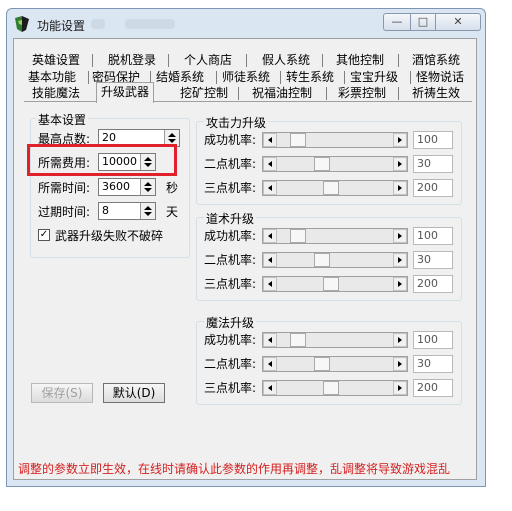 This screenshot has height=511, width=512. I want to click on default-button: 默认(D), so click(134, 393).